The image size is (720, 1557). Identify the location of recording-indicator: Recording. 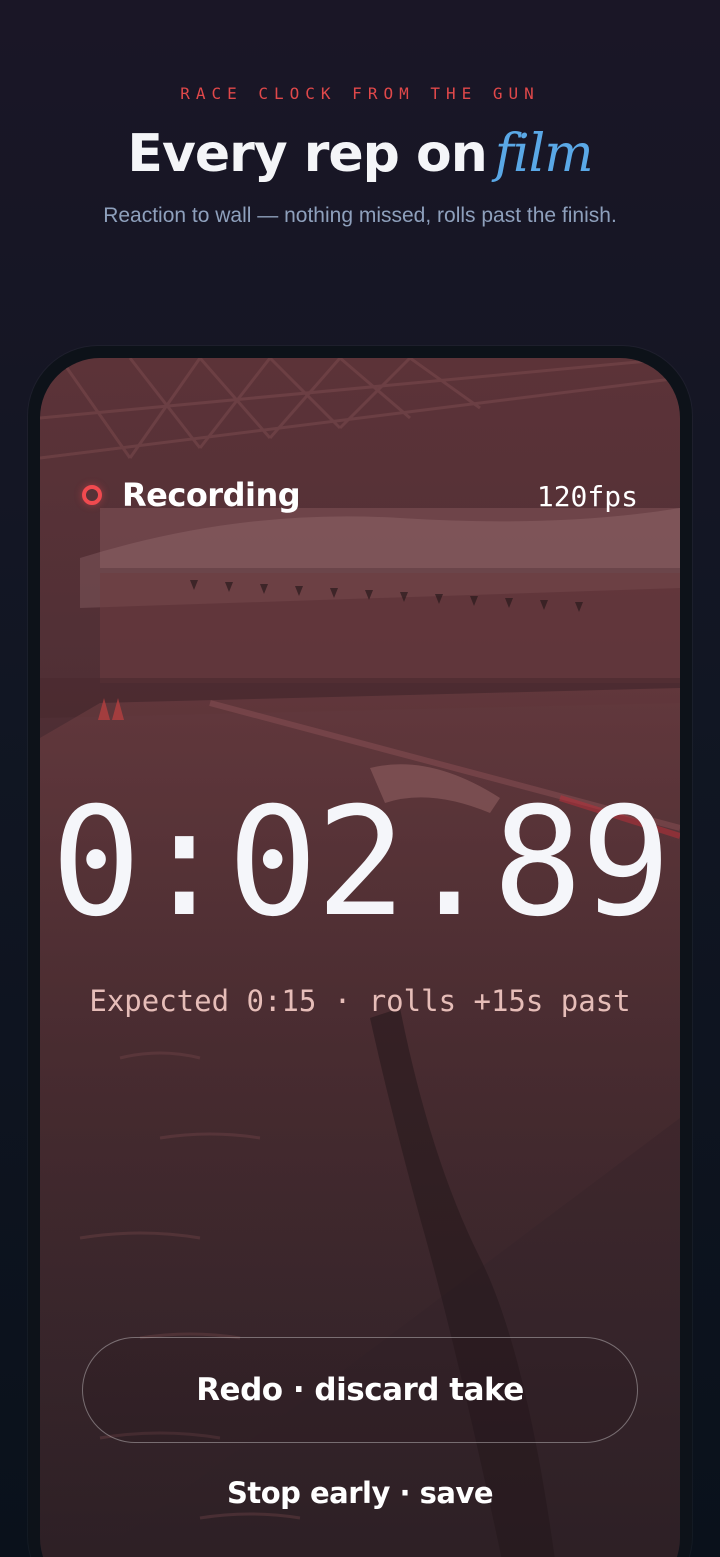
(191, 495).